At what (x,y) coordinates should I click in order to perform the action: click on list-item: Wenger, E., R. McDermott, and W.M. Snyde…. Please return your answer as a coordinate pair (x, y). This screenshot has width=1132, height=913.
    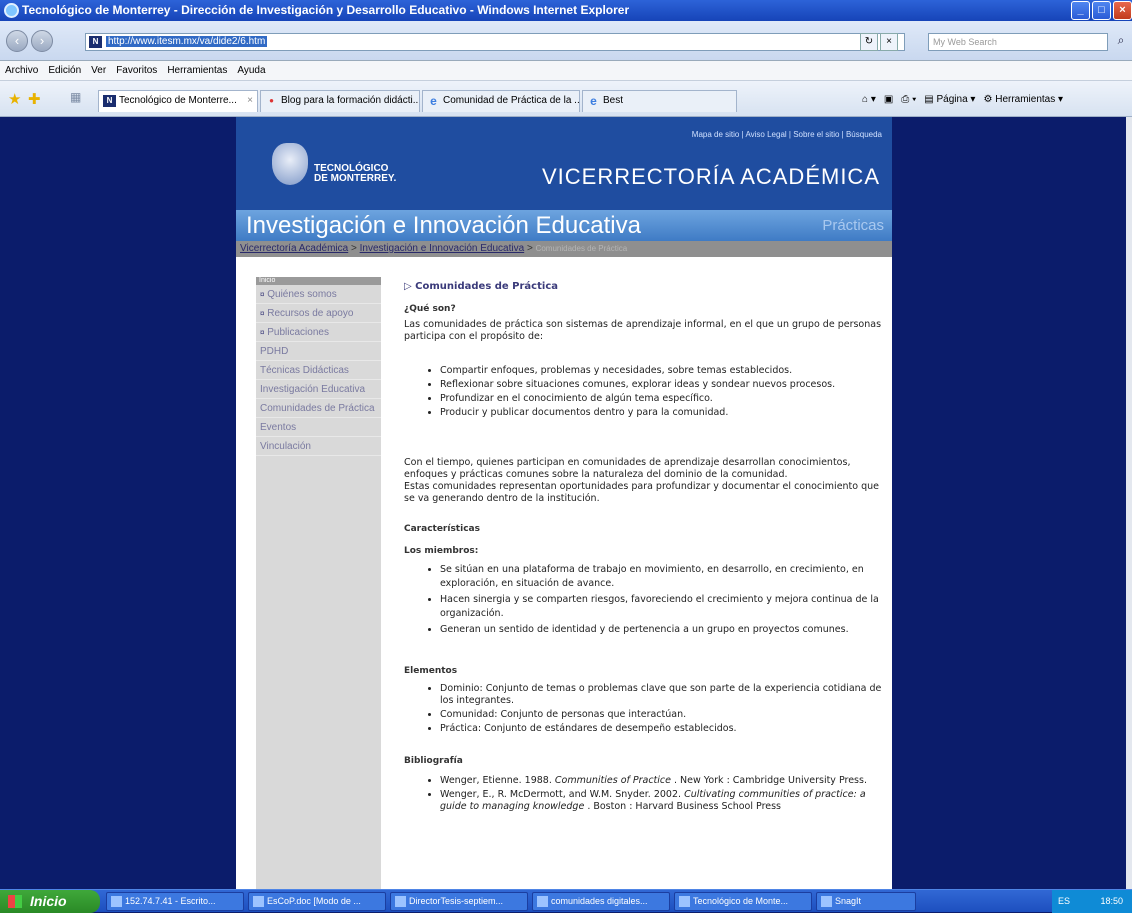
    Looking at the image, I should click on (664, 801).